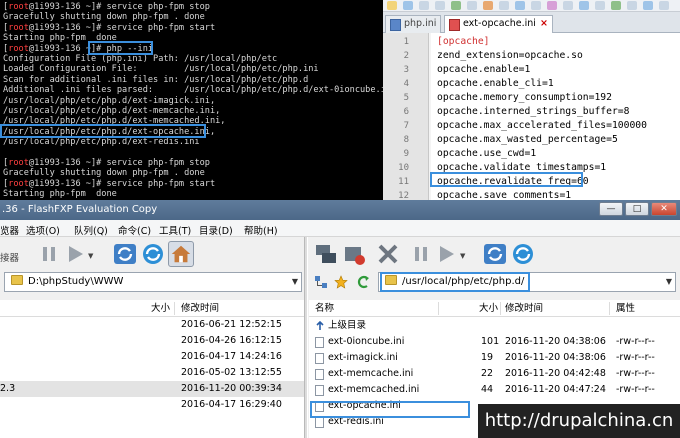  What do you see at coordinates (152, 357) in the screenshot?
I see `local-file-row: 2016-04-17 14:24:16` at bounding box center [152, 357].